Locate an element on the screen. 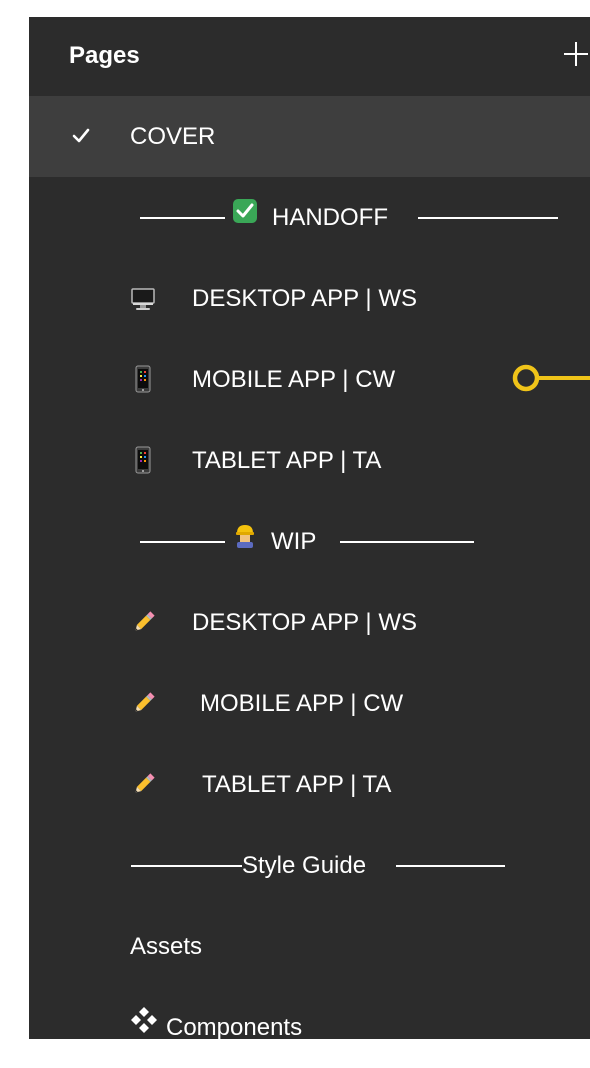 This screenshot has height=1068, width=590. page-item-cover: COVER is located at coordinates (309, 136).